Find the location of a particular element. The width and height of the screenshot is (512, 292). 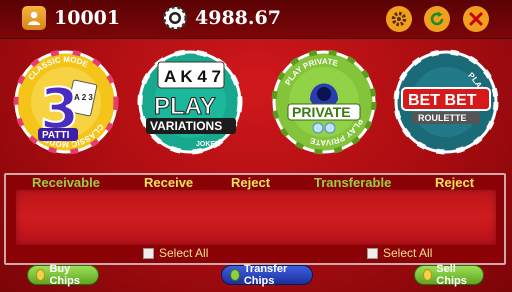

variations-cards: A K 4 7 is located at coordinates (192, 76).